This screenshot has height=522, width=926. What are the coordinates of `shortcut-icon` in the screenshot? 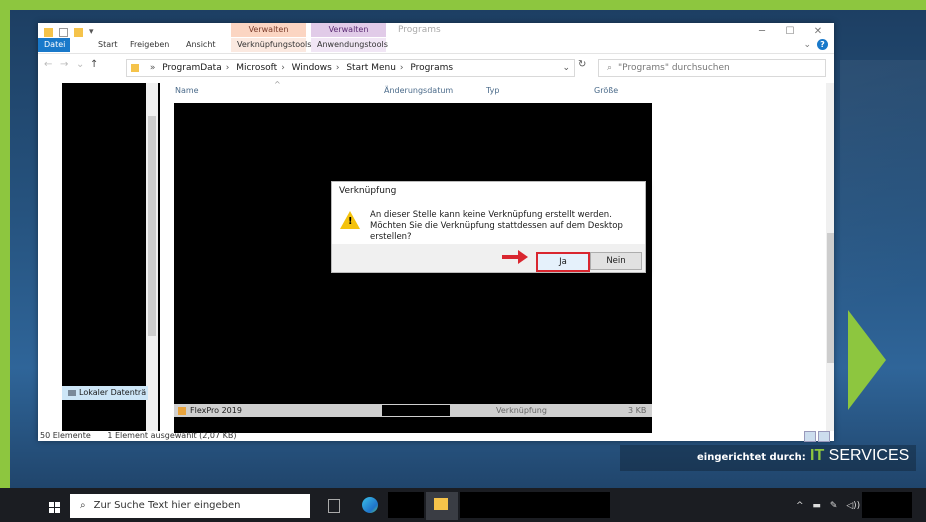 It's located at (182, 410).